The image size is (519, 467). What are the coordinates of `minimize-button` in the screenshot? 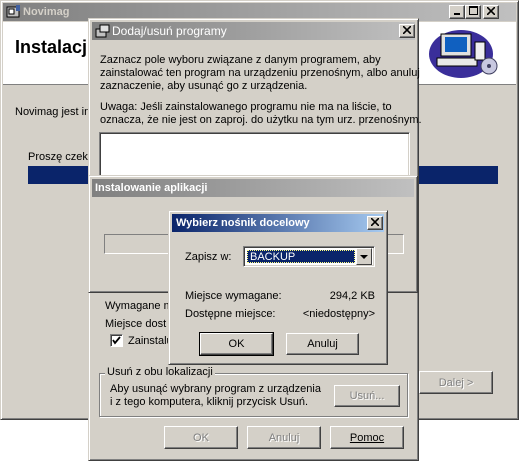 It's located at (457, 12).